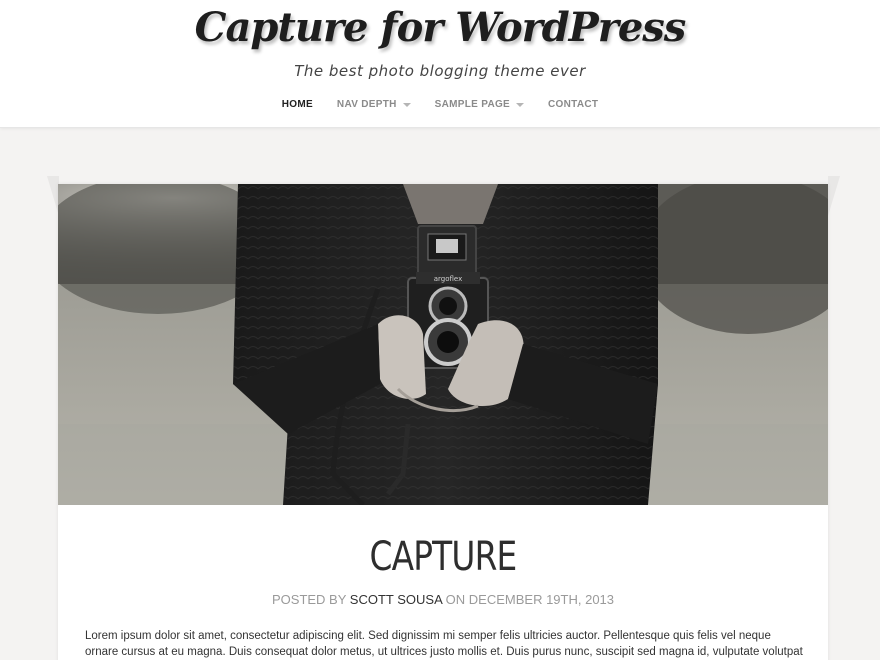  I want to click on post-date: DECEMBER 19TH, 2013, so click(541, 599).